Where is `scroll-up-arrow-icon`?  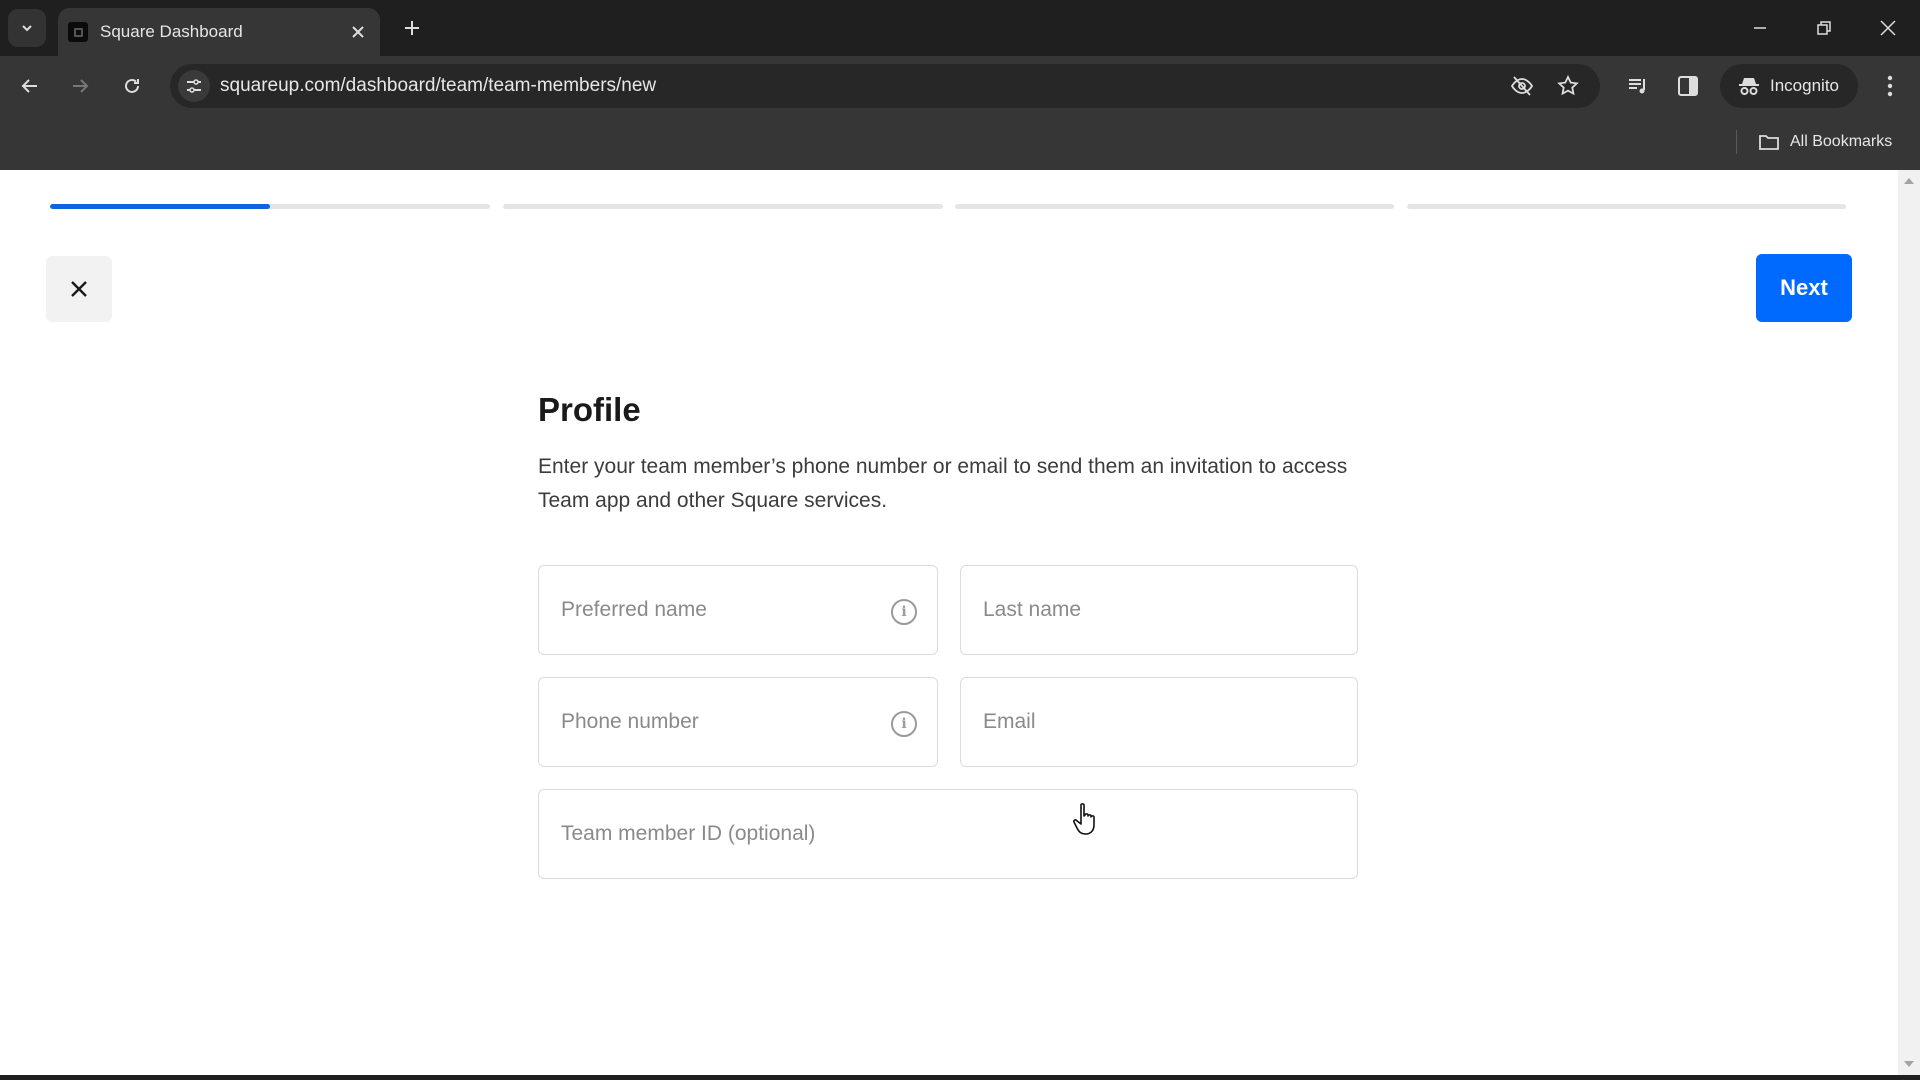
scroll-up-arrow-icon is located at coordinates (1909, 181).